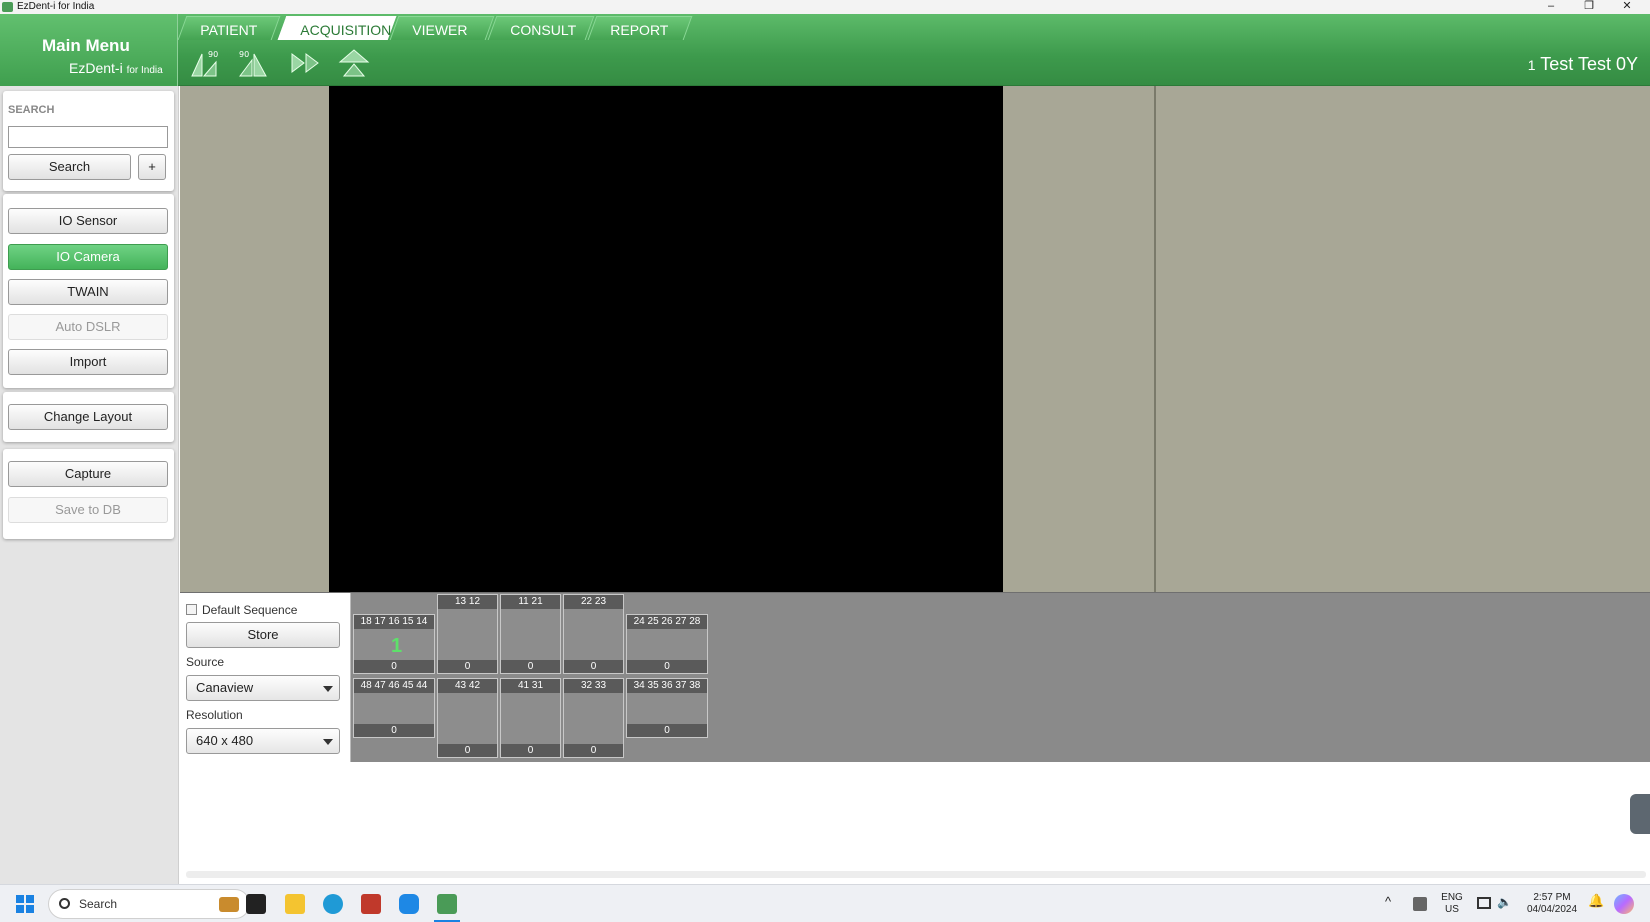 This screenshot has height=922, width=1650. I want to click on io-camera-button: IO Camera, so click(88, 257).